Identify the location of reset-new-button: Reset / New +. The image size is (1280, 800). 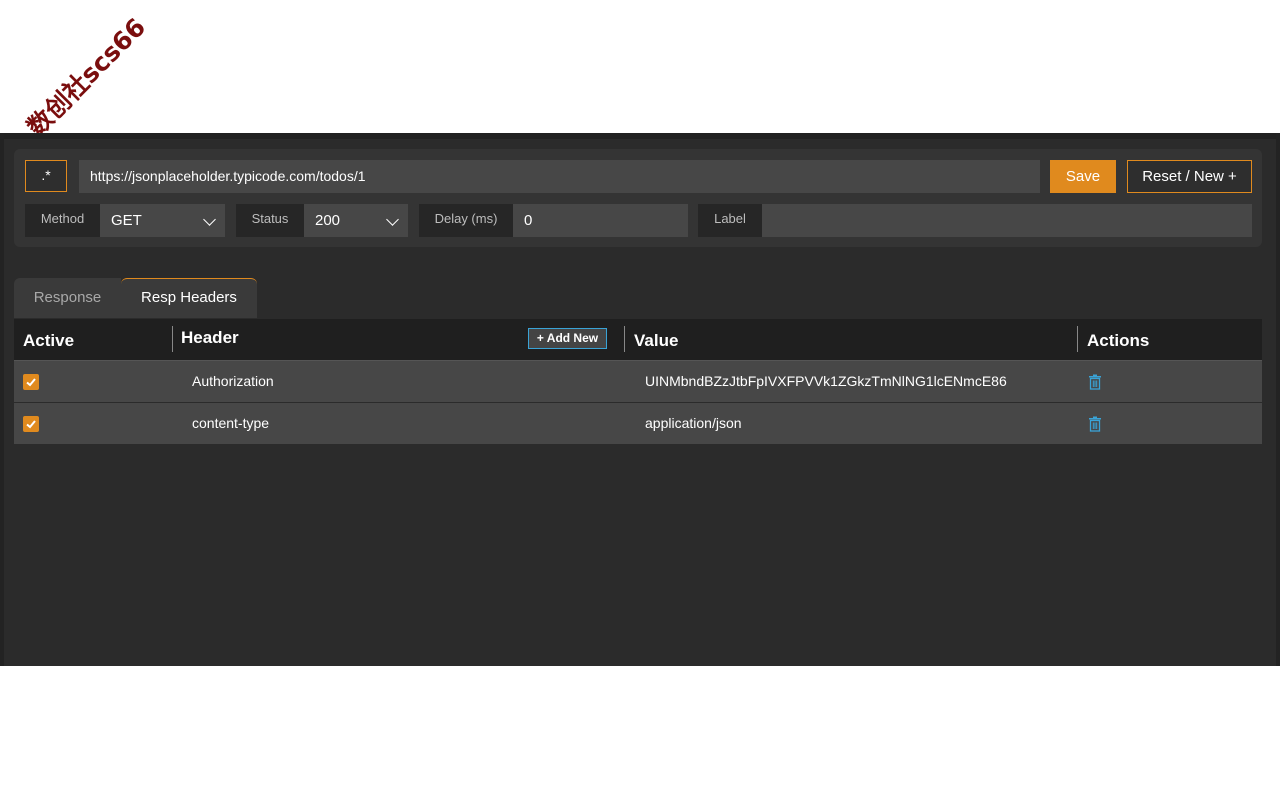
(1189, 176).